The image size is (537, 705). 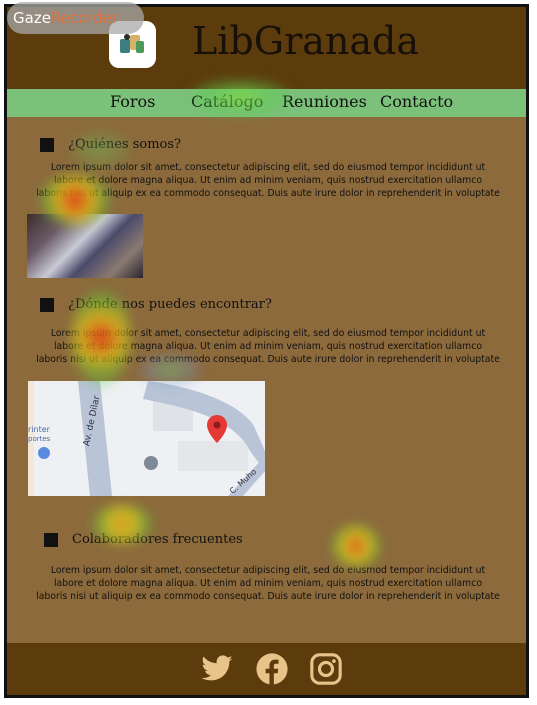 I want to click on group-photo, so click(x=85, y=246).